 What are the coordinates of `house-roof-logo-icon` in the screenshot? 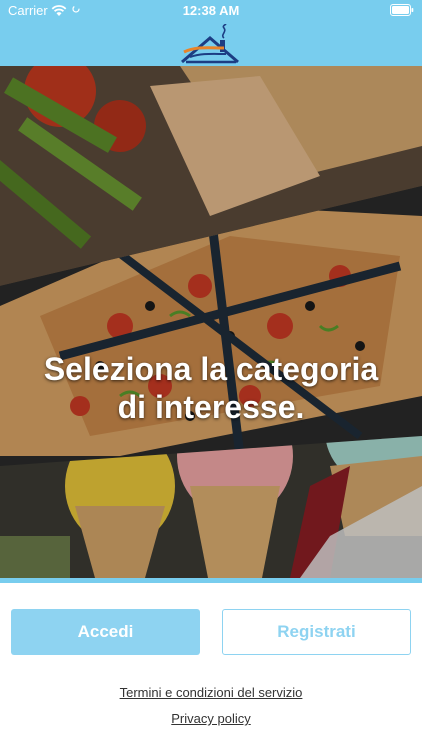 It's located at (210, 44).